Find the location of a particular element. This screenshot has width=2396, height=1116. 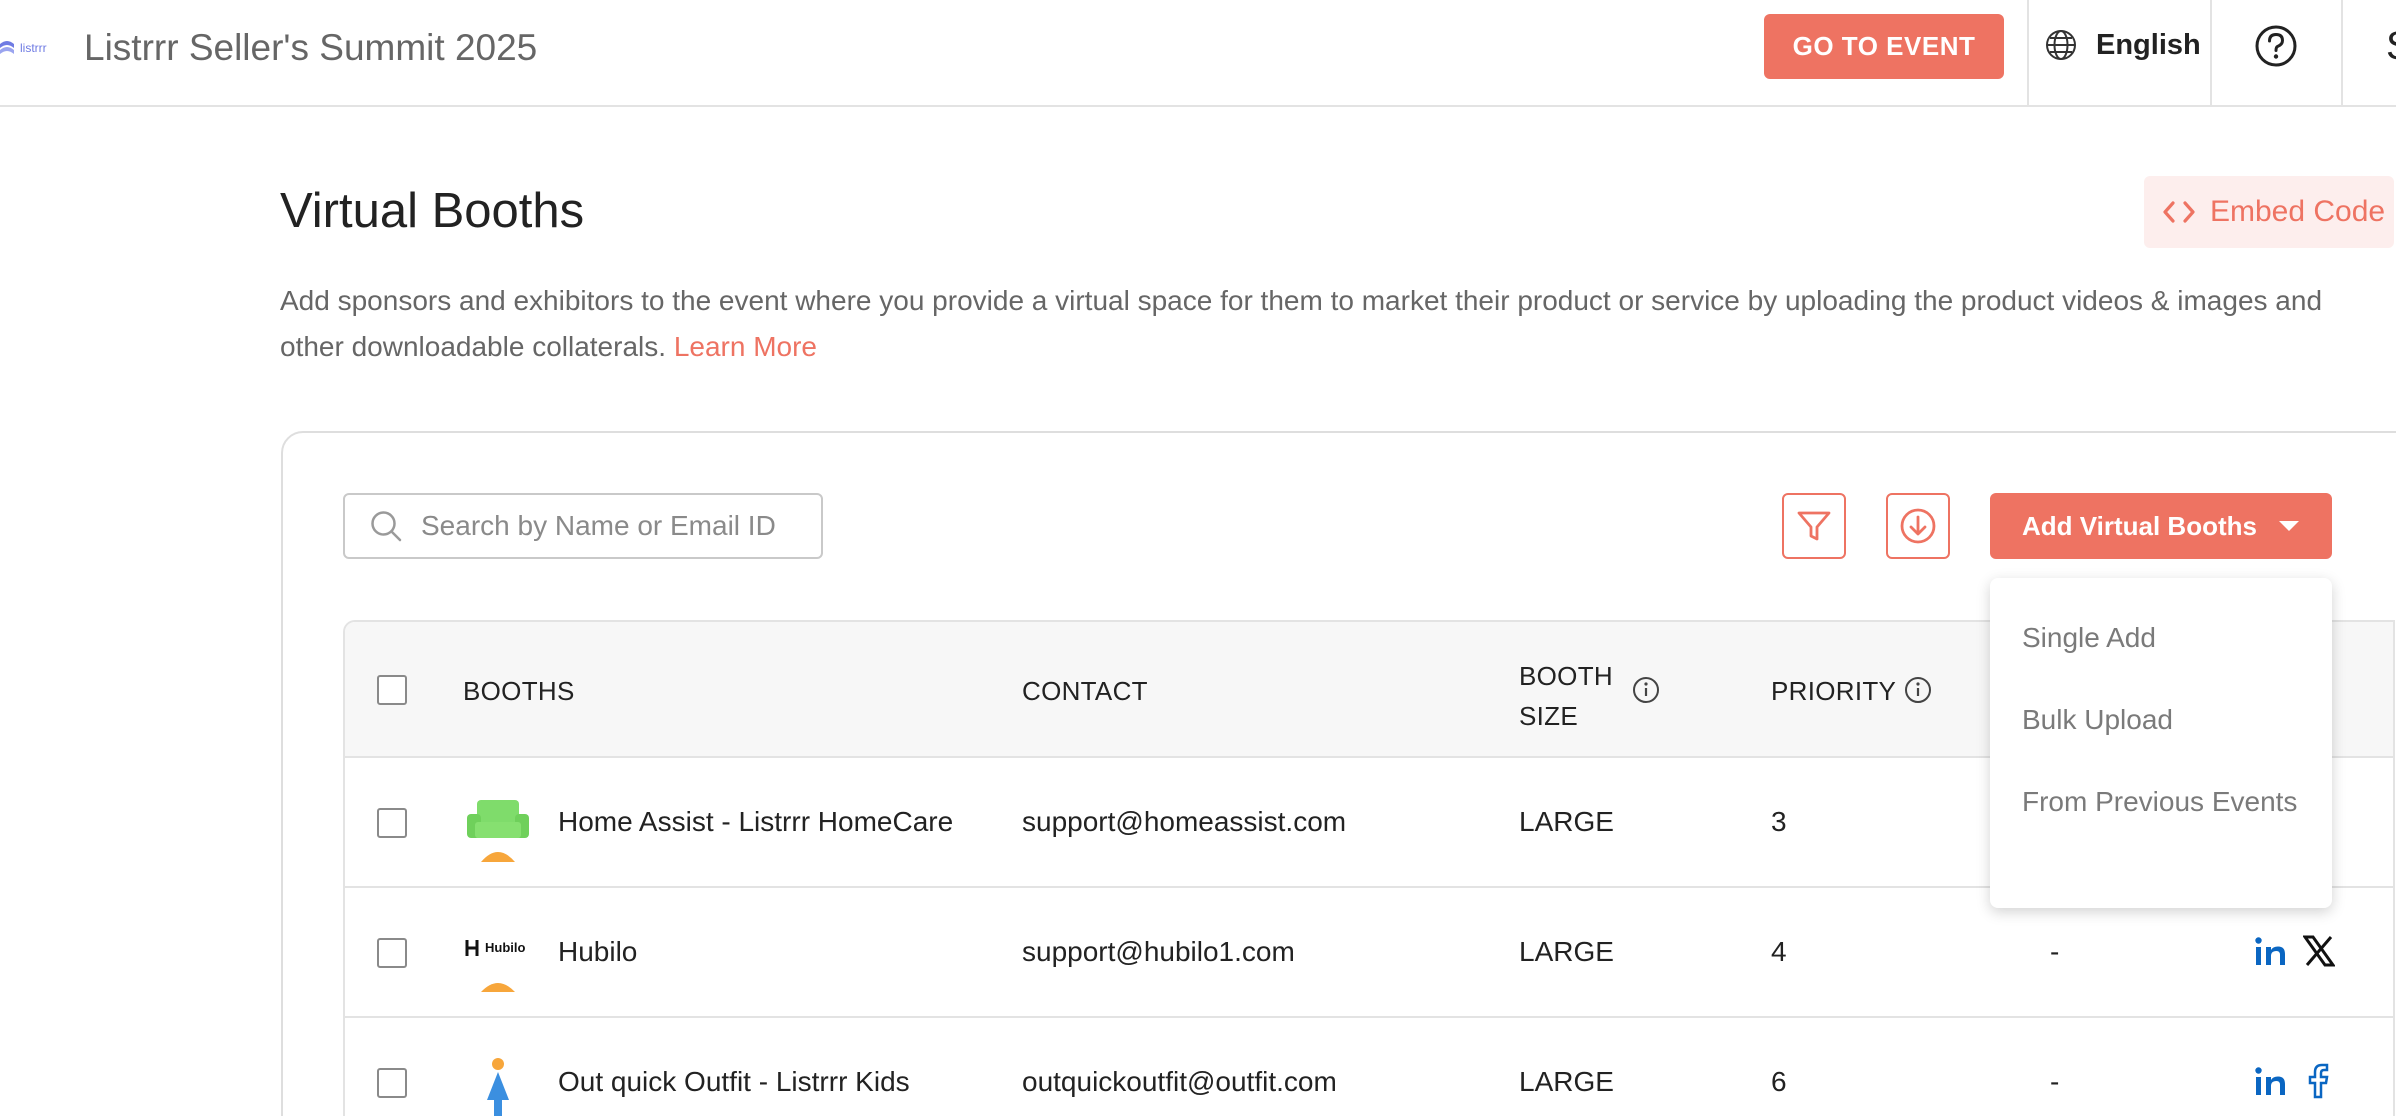

profile-button: S is located at coordinates (2391, 46).